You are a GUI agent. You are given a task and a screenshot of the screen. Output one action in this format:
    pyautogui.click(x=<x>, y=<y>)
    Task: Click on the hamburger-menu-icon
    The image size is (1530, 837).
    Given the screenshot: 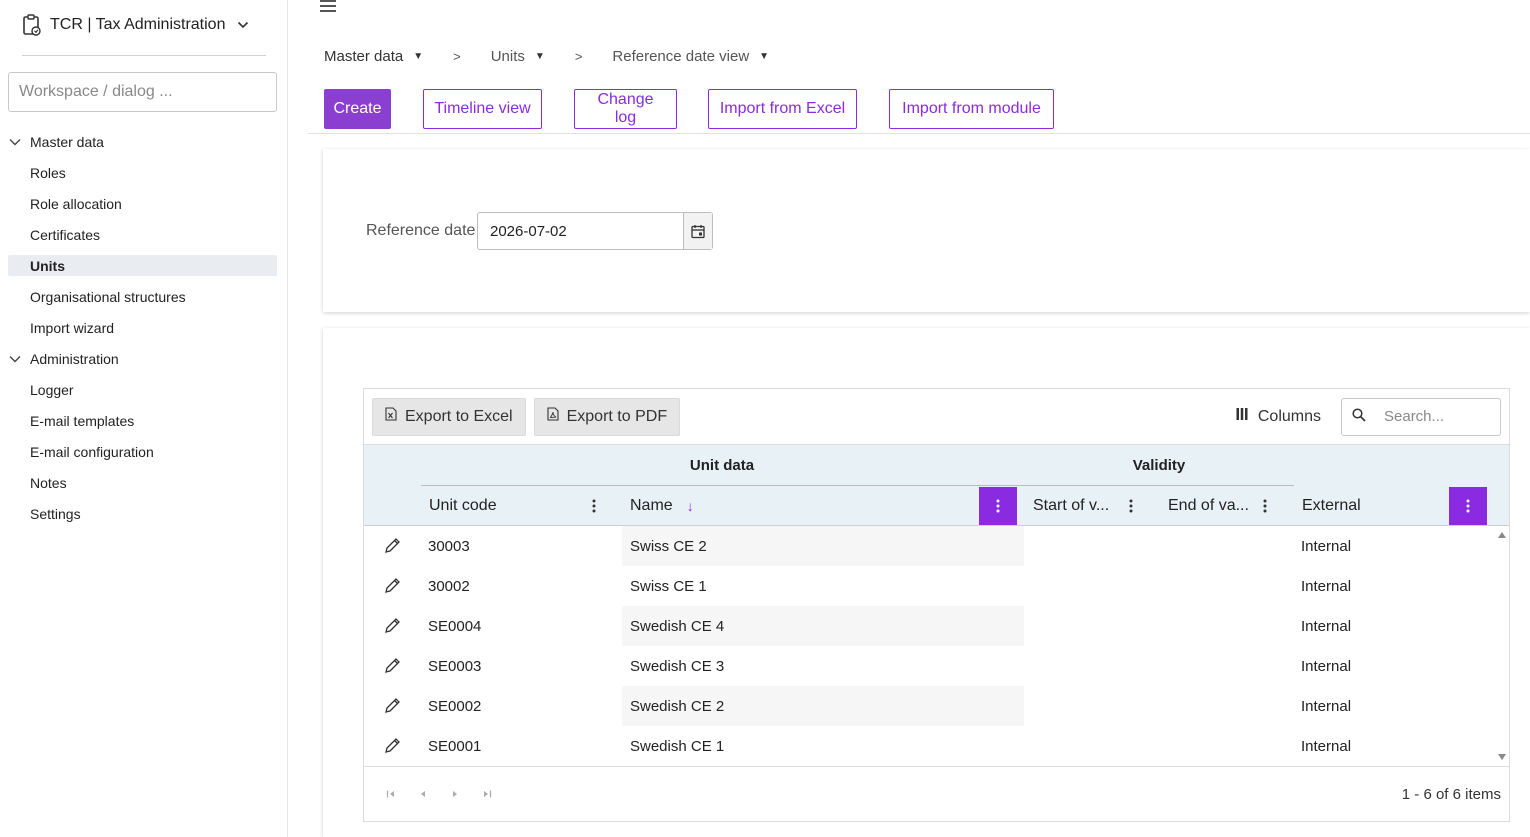 What is the action you would take?
    pyautogui.click(x=328, y=6)
    